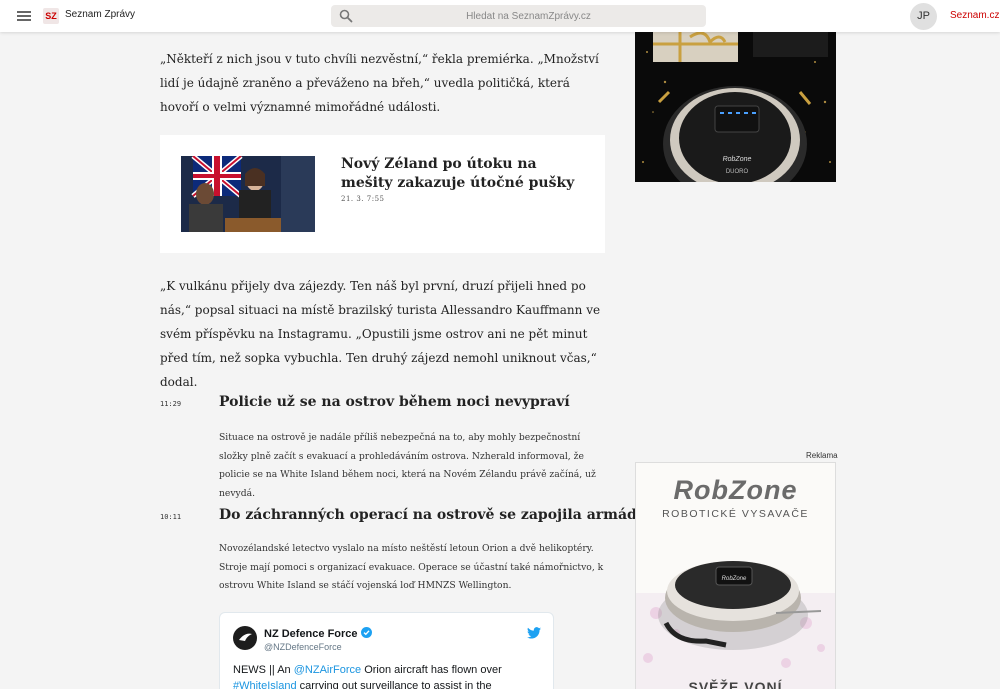  Describe the element at coordinates (735, 490) in the screenshot. I see `ad-brand-logo: RobZone` at that location.